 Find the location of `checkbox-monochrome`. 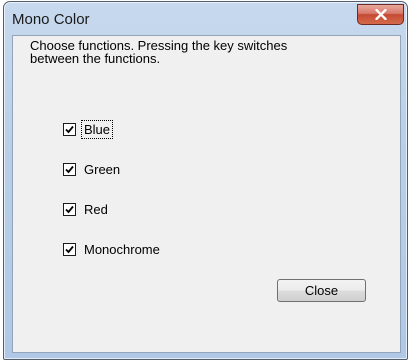

checkbox-monochrome is located at coordinates (69, 249).